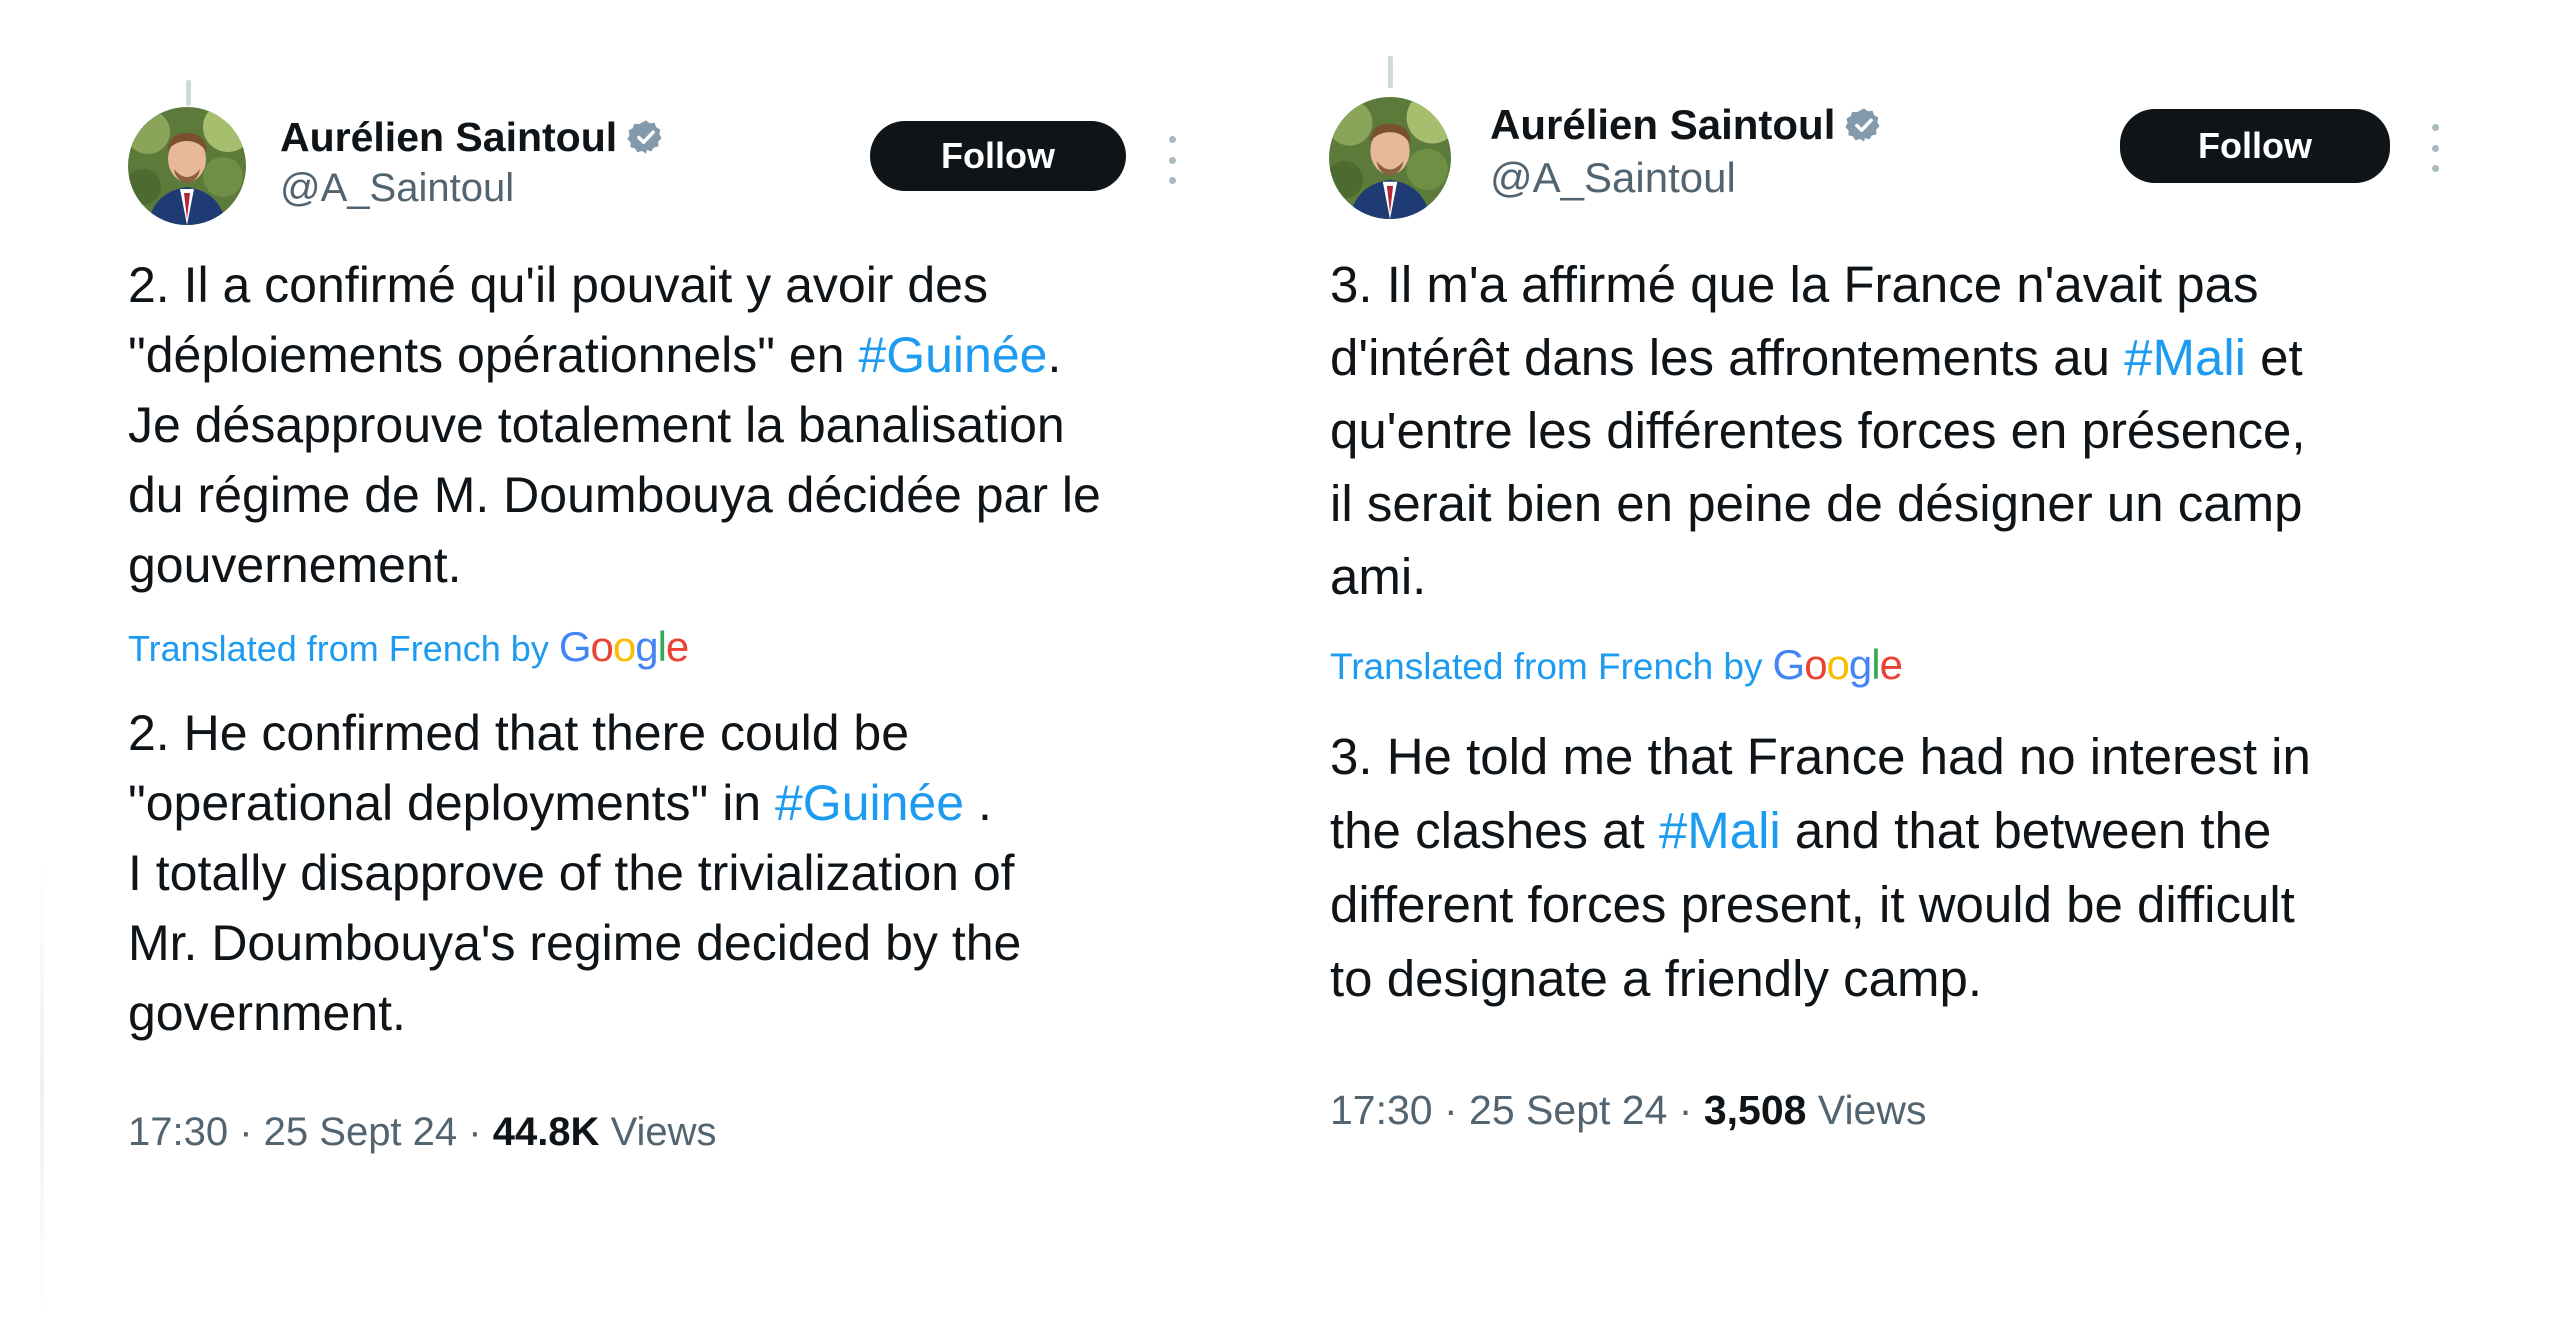 The image size is (2560, 1320). Describe the element at coordinates (1378, 576) in the screenshot. I see `text-line: ami.` at that location.